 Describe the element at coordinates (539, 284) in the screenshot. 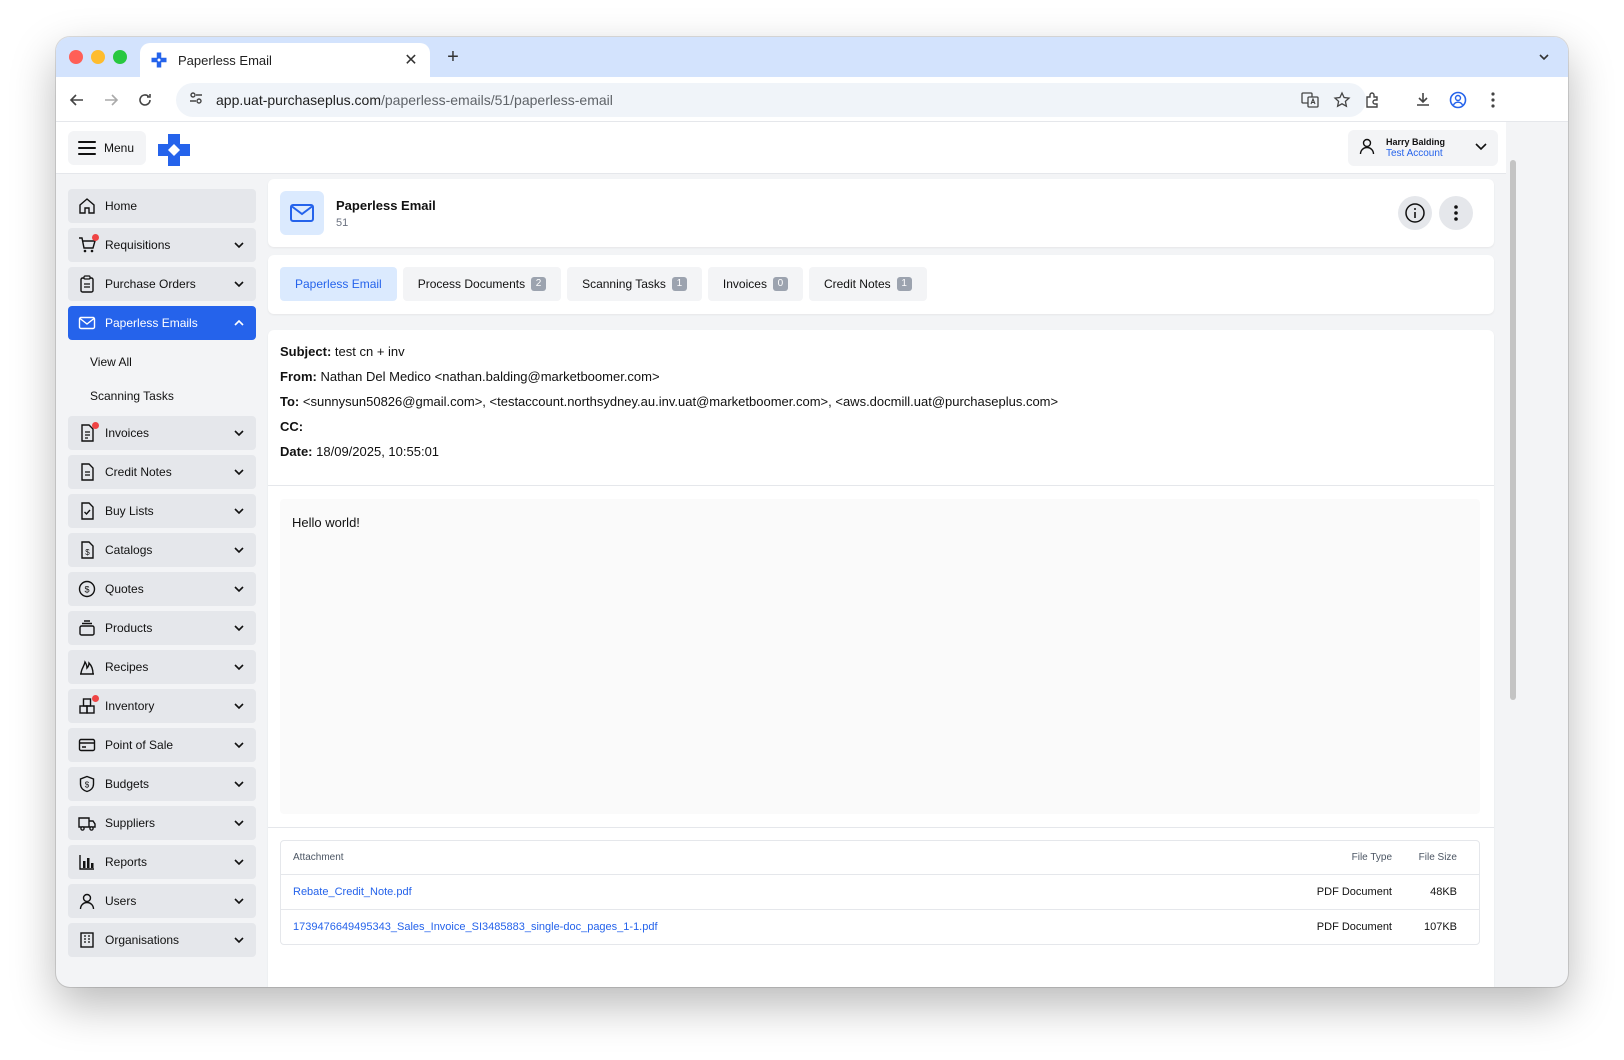

I see `count-badge: 2` at that location.